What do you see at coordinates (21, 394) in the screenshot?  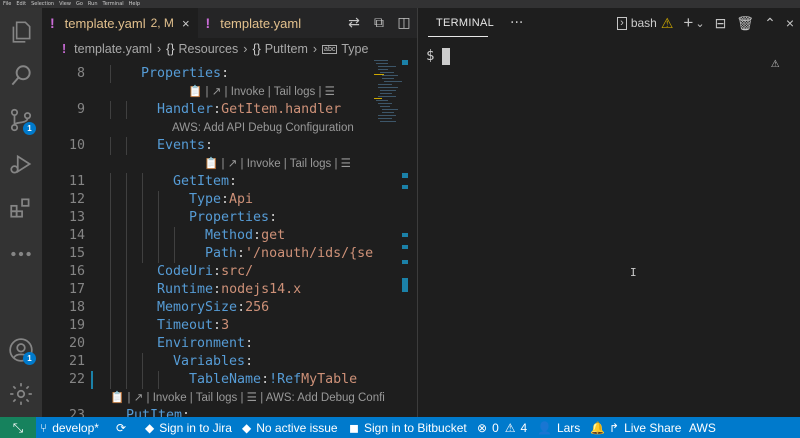 I see `settings-gear-icon` at bounding box center [21, 394].